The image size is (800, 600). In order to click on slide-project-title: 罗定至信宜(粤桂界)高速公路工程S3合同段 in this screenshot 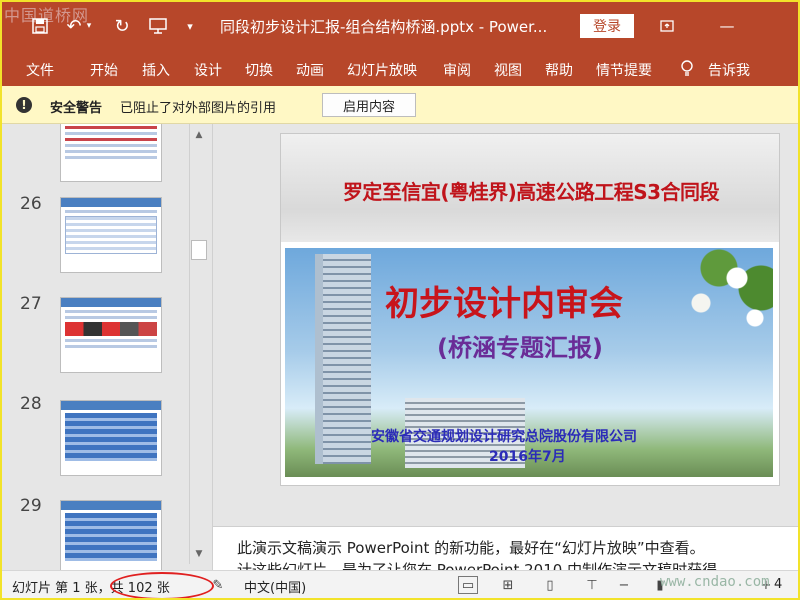, I will do `click(531, 192)`.